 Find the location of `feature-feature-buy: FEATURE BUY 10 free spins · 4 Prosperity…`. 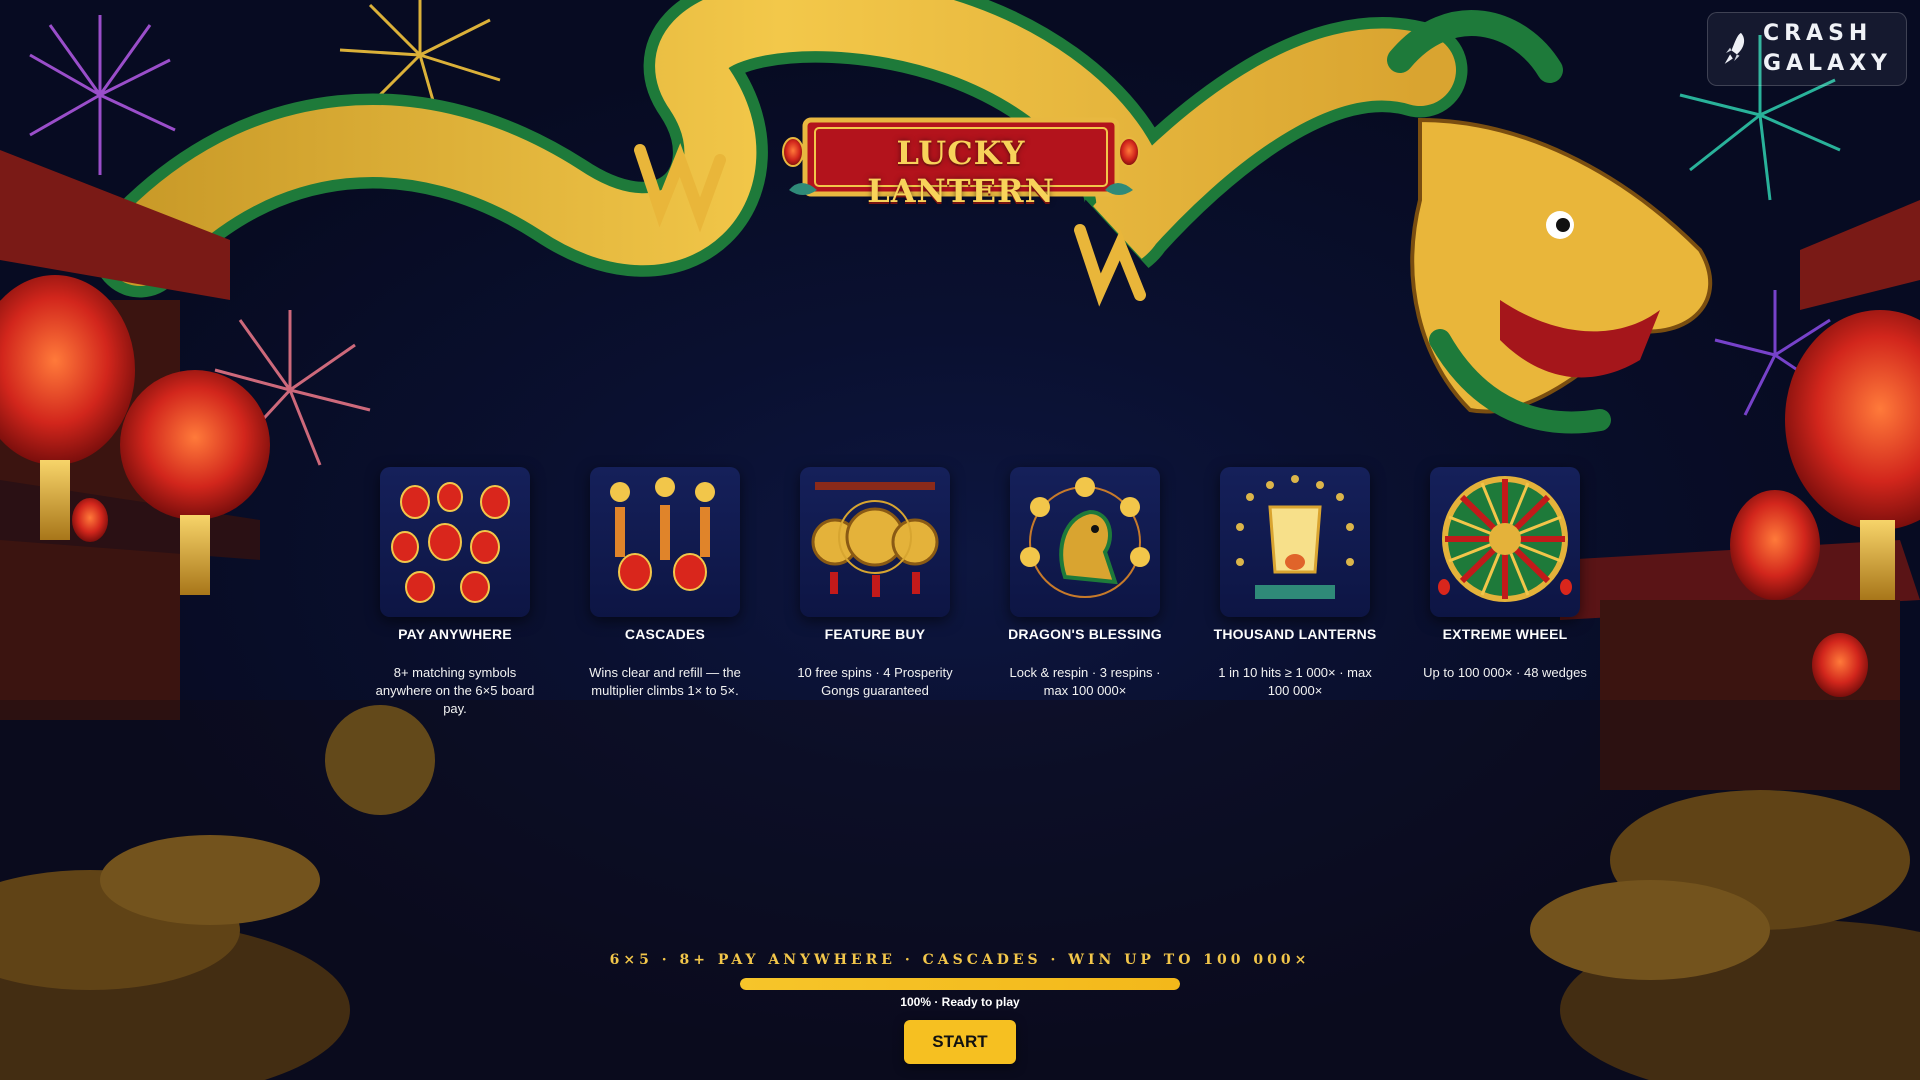

feature-feature-buy: FEATURE BUY 10 free spins · 4 Prosperity… is located at coordinates (875, 583).